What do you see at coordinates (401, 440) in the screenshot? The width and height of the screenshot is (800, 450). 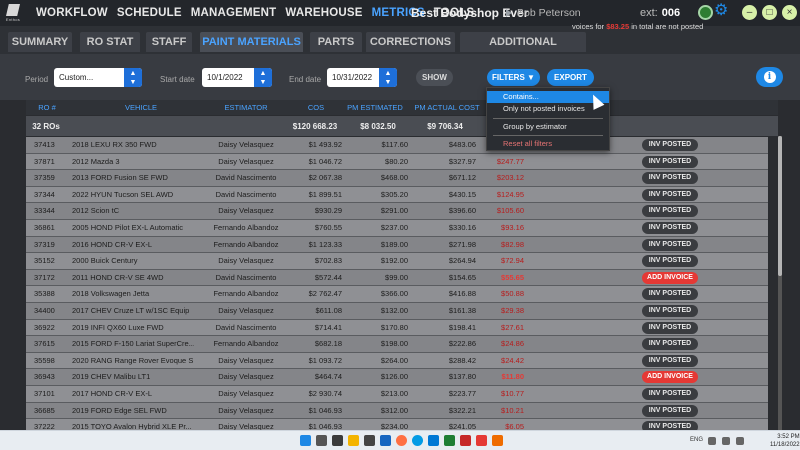 I see `firefox-icon` at bounding box center [401, 440].